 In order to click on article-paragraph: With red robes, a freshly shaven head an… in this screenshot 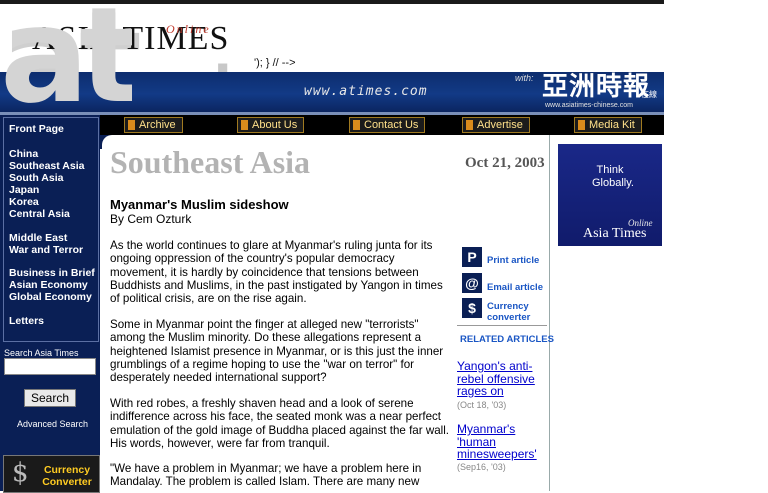, I will do `click(280, 423)`.